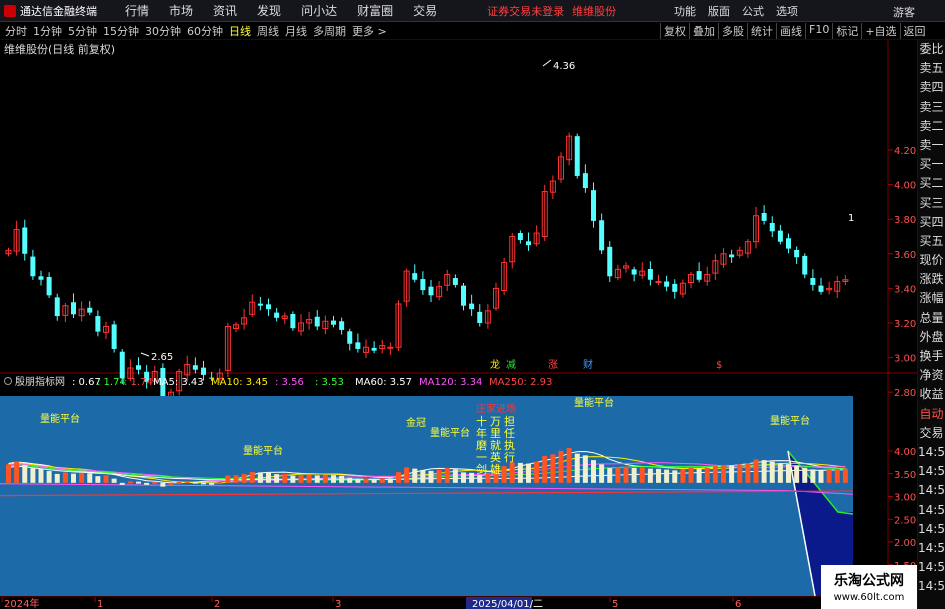 This screenshot has width=945, height=609. I want to click on sidebar-item-12: 涨跌, so click(931, 279).